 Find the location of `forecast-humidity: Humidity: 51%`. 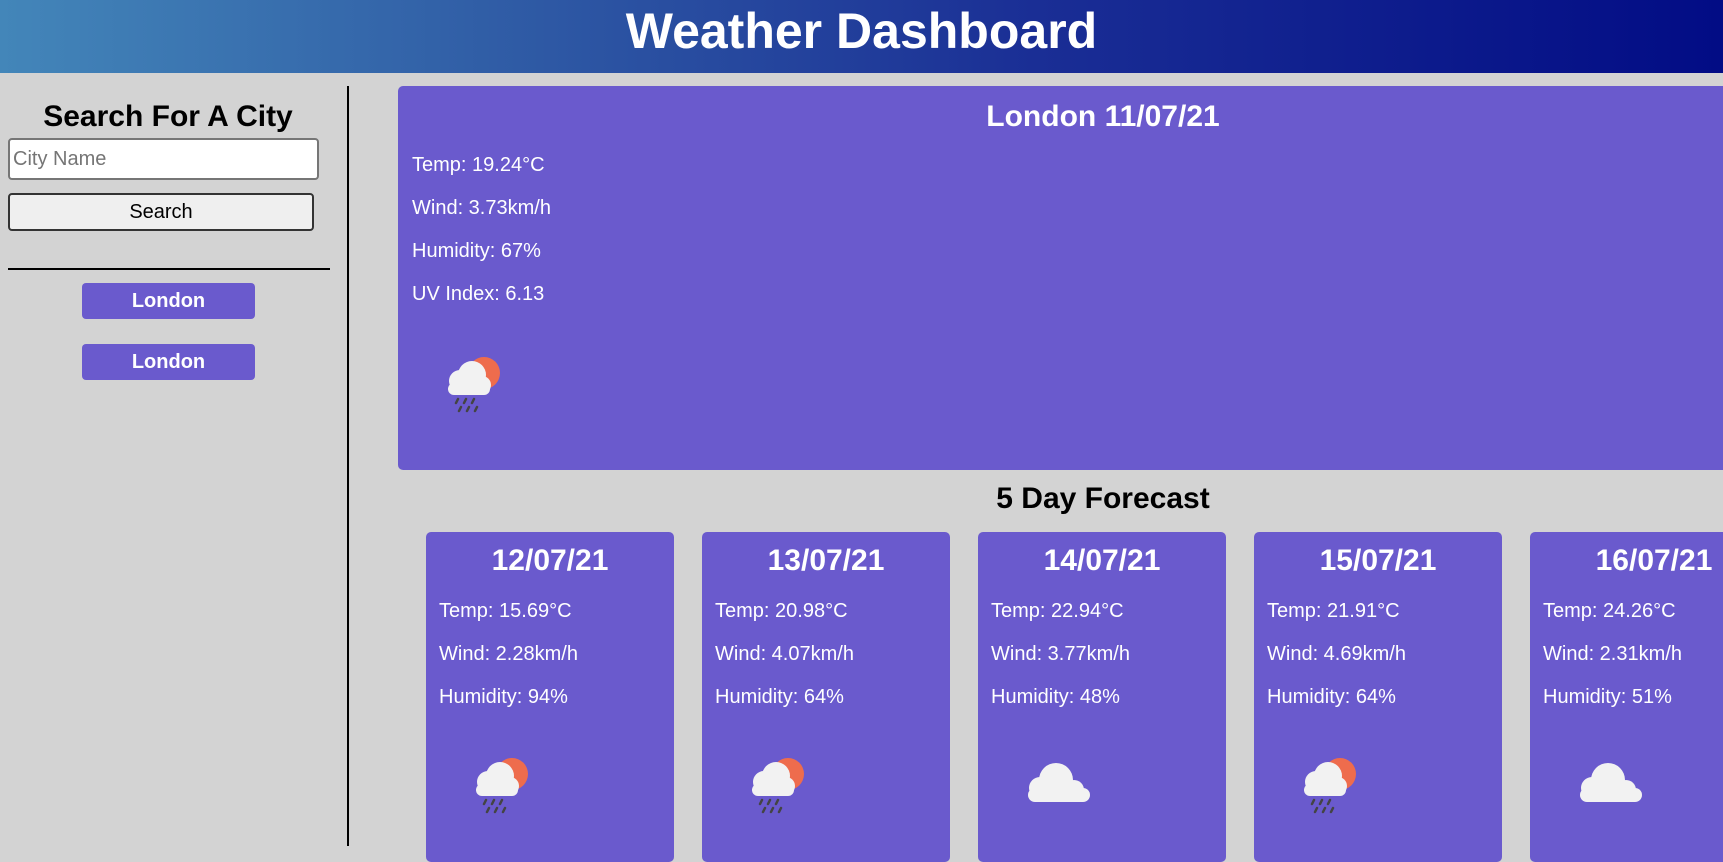

forecast-humidity: Humidity: 51% is located at coordinates (1607, 697).